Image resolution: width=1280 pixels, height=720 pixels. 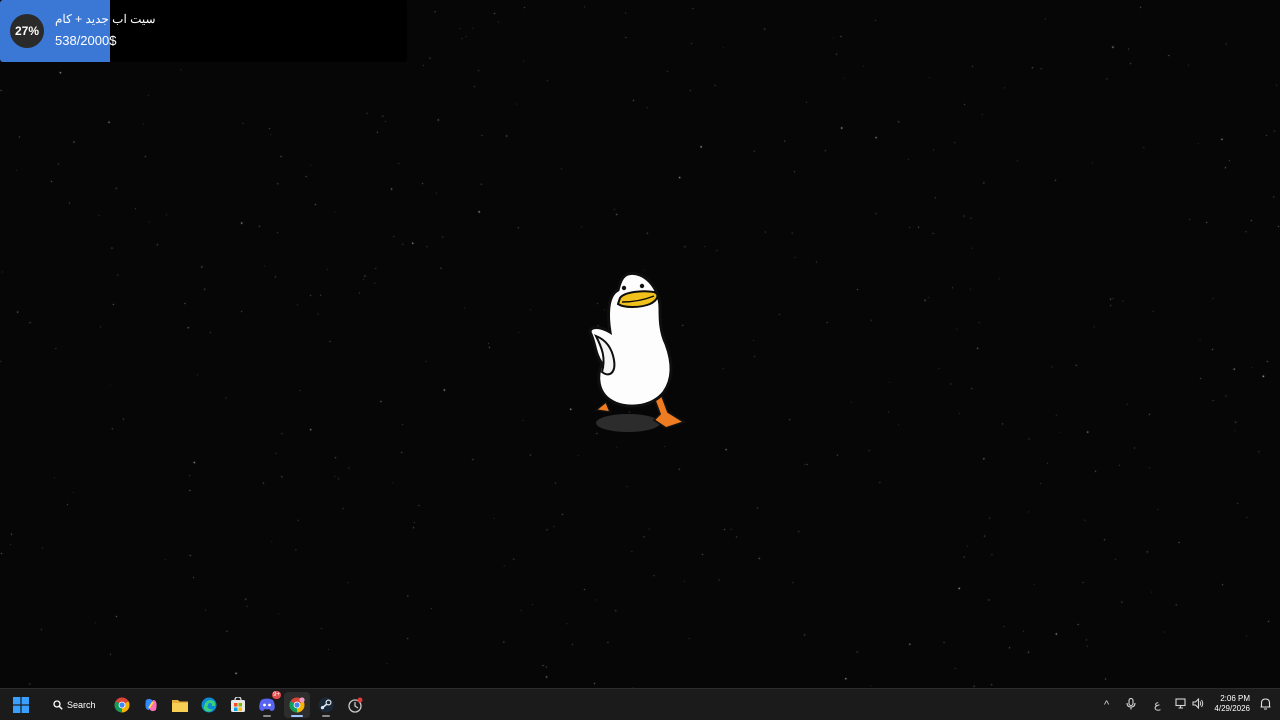 What do you see at coordinates (669, 411) in the screenshot?
I see `duck-right-foot` at bounding box center [669, 411].